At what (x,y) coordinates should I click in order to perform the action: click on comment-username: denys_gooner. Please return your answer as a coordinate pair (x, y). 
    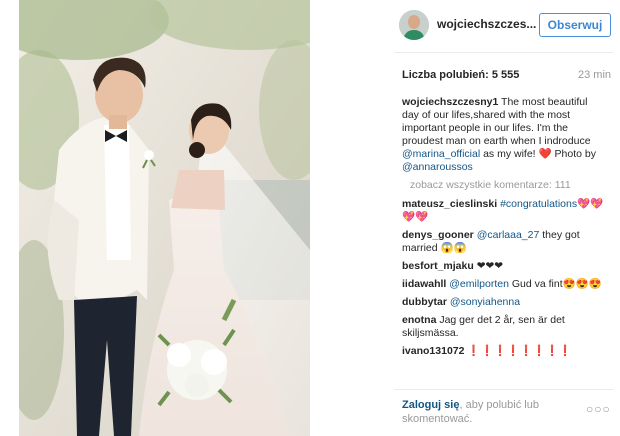
    Looking at the image, I should click on (438, 235).